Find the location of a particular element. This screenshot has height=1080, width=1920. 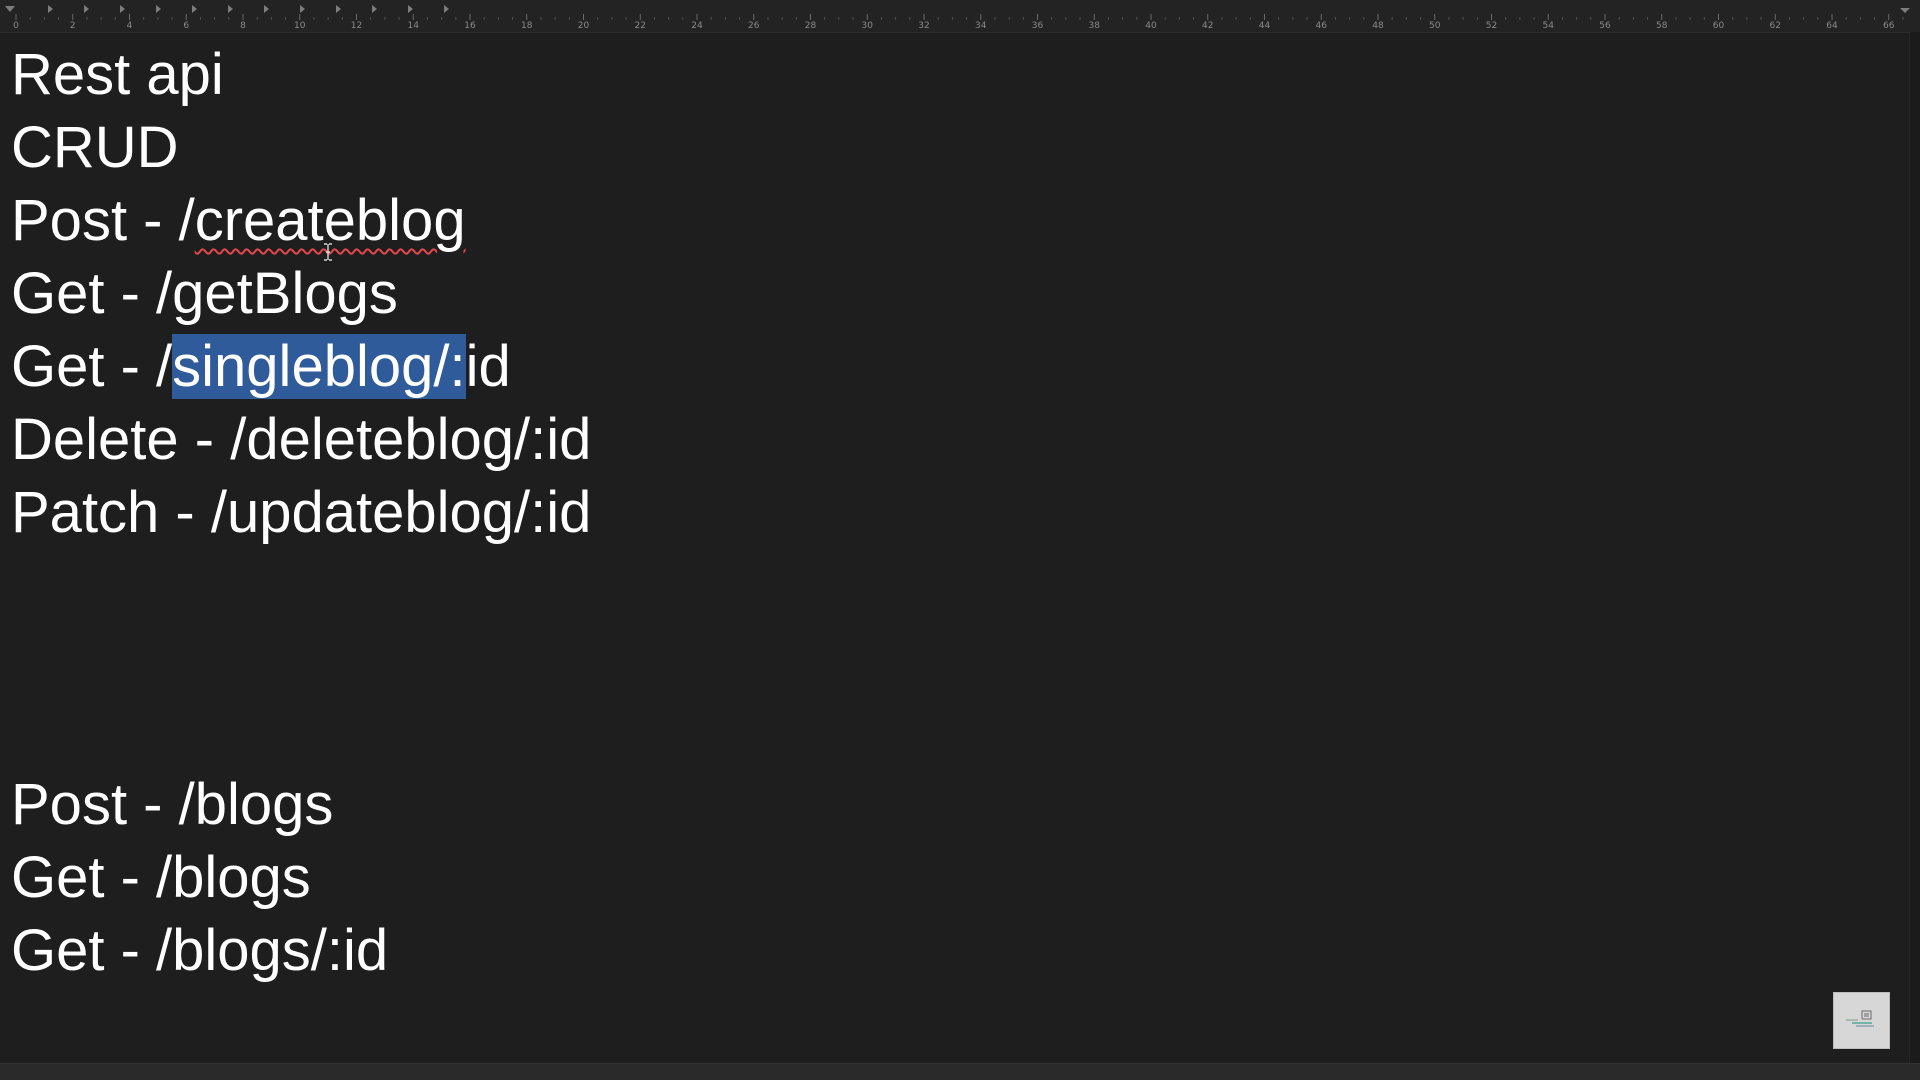

line-suffix: id is located at coordinates (488, 366).